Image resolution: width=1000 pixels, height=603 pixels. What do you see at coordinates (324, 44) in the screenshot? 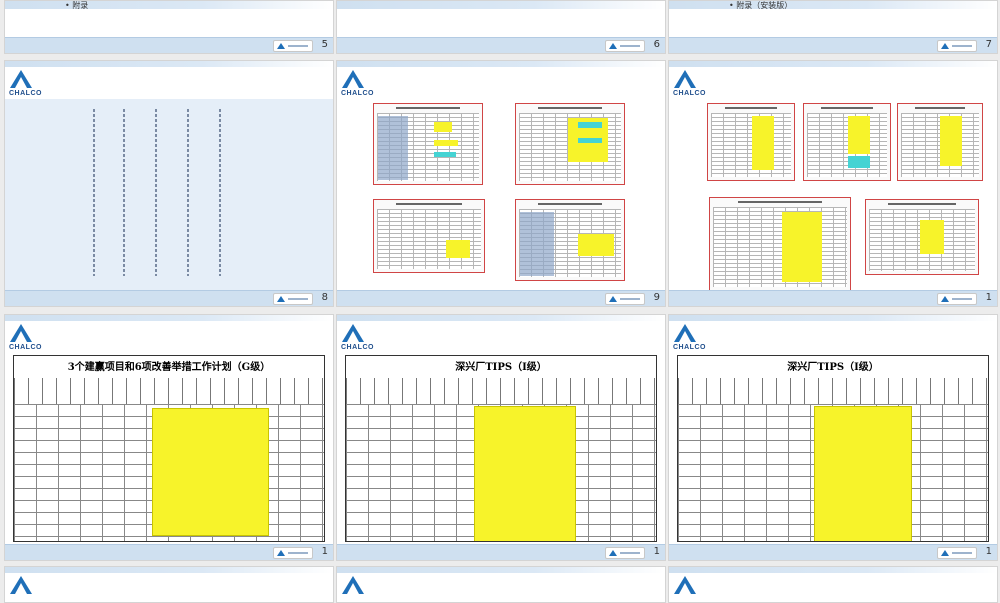
I see `page-number: 5` at bounding box center [324, 44].